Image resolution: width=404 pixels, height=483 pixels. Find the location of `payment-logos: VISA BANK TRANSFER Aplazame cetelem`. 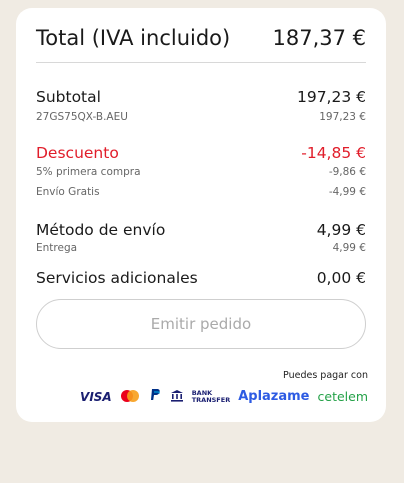

payment-logos: VISA BANK TRANSFER Aplazame cetelem is located at coordinates (224, 396).